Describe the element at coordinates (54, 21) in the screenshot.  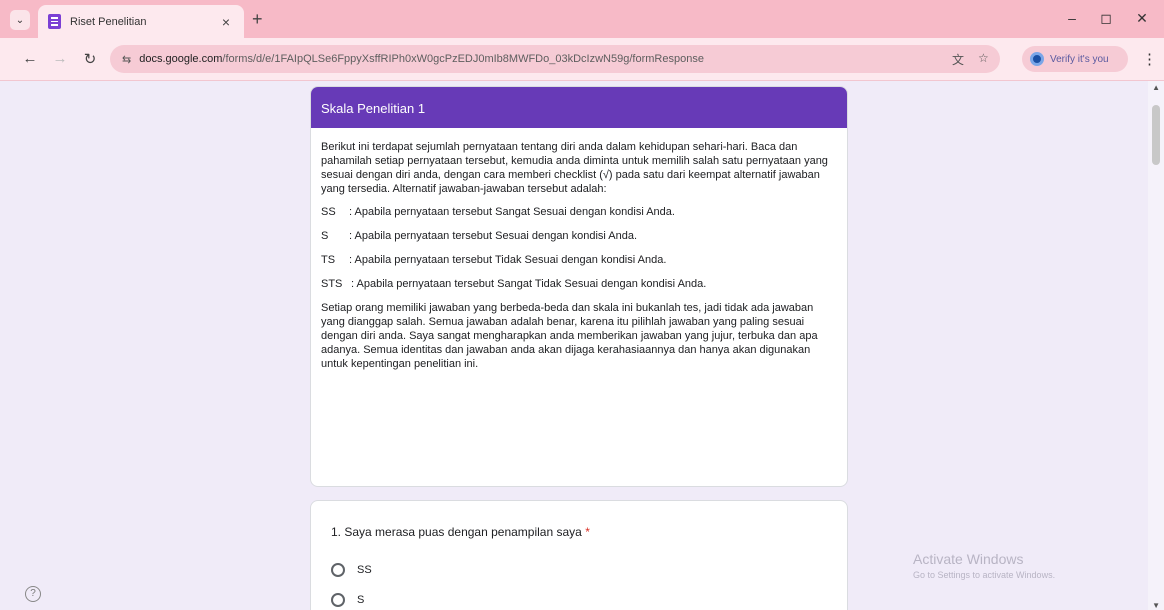
I see `google-forms-icon` at that location.